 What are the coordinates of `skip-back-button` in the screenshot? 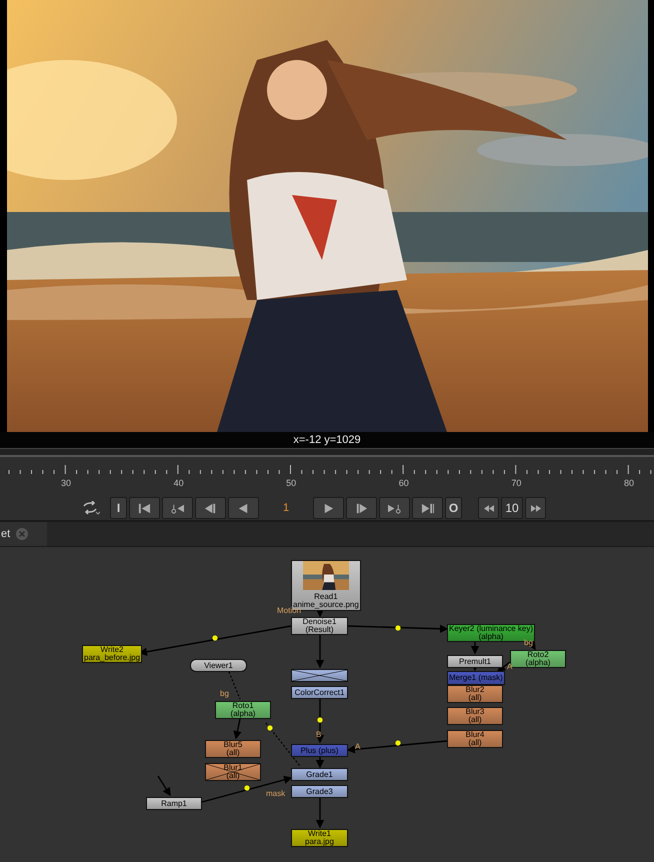 It's located at (488, 508).